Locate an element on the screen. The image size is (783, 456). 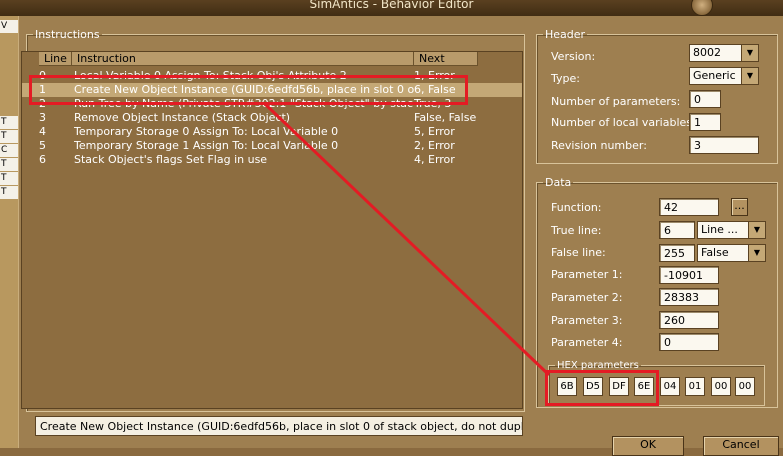
hex-byte-field: 6B is located at coordinates (567, 386).